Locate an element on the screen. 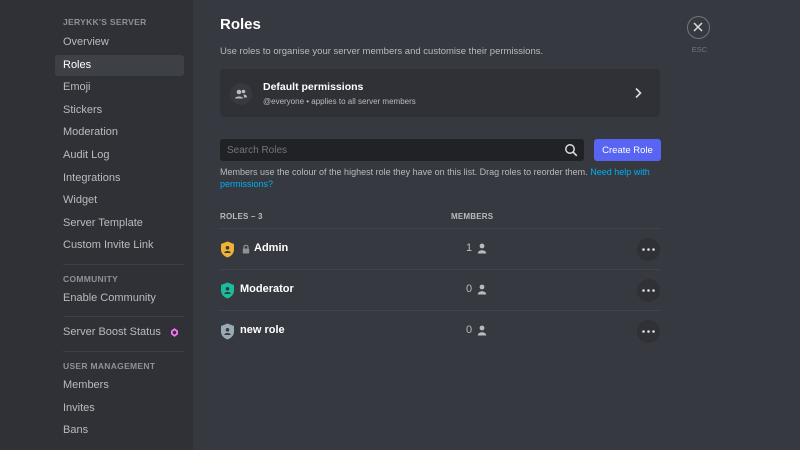 Image resolution: width=800 pixels, height=450 pixels. sidebar-item-moderation: Moderation is located at coordinates (119, 132).